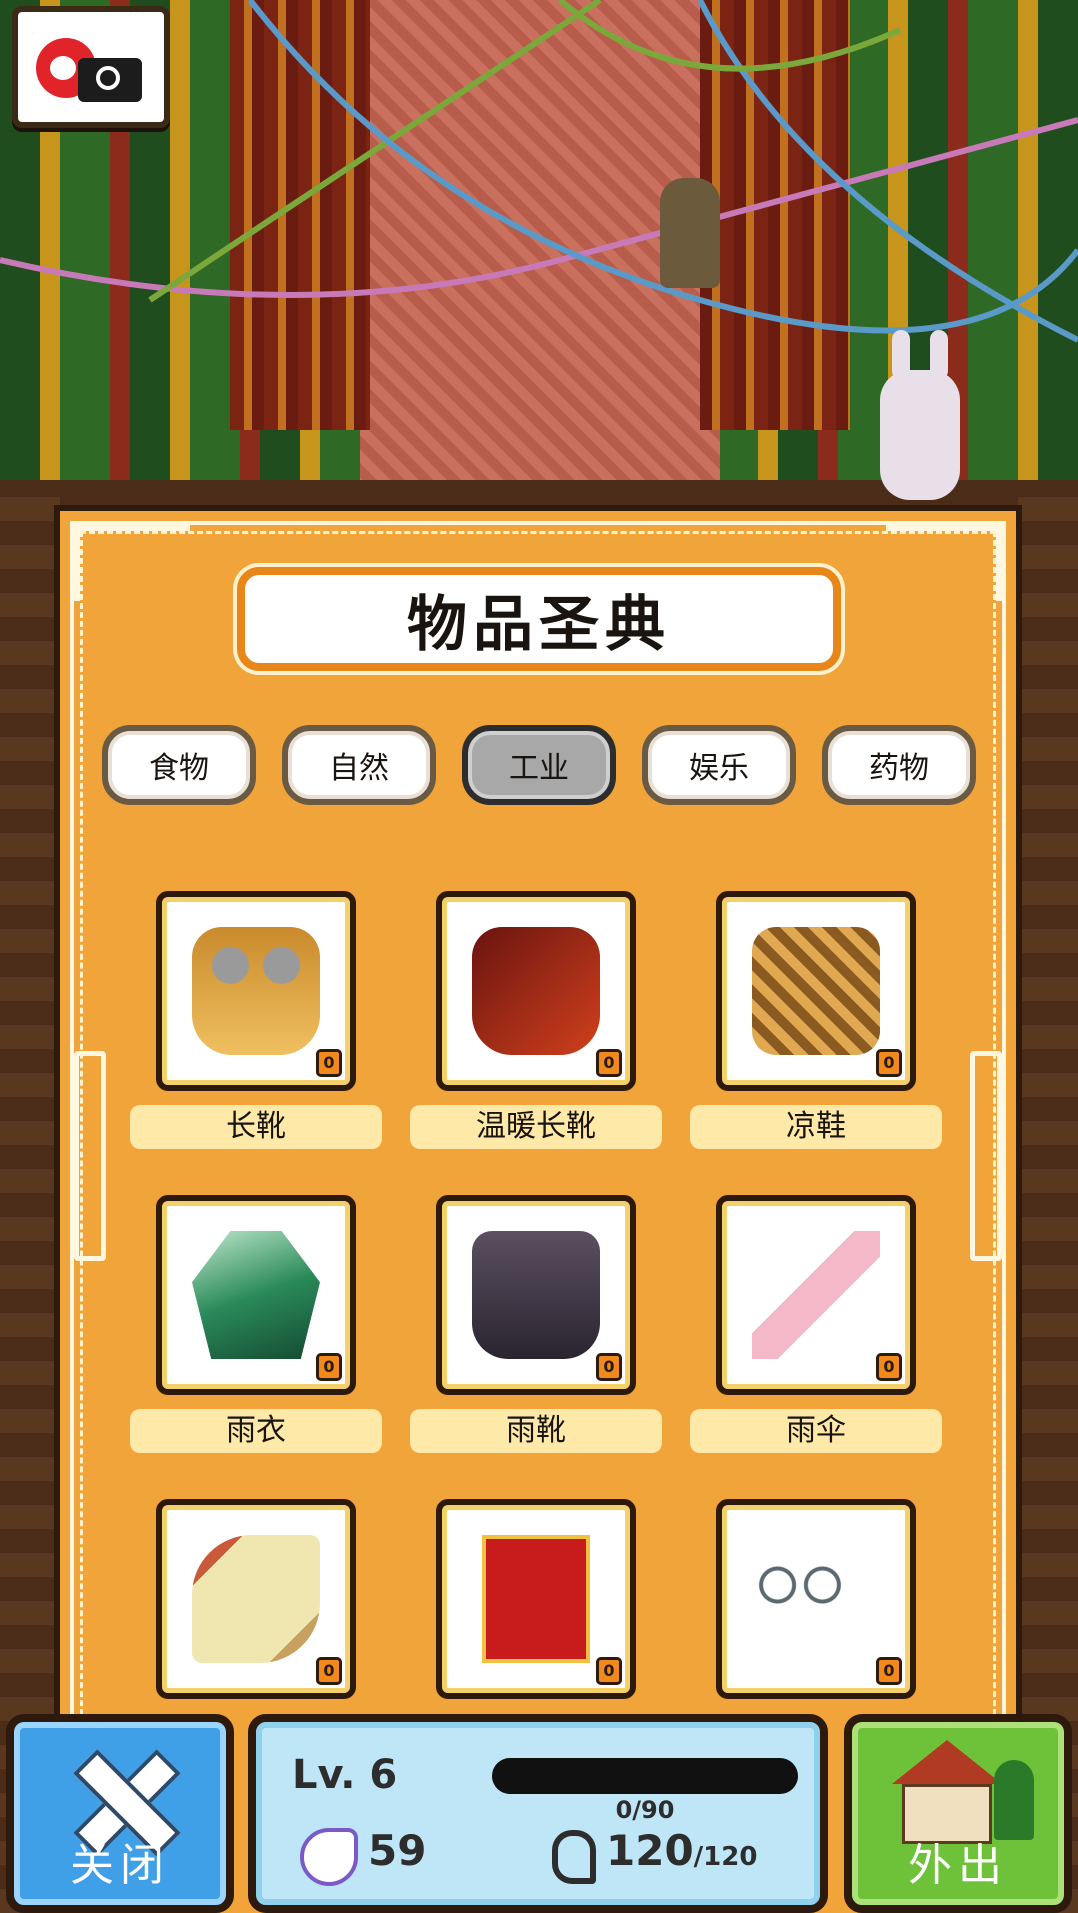 The width and height of the screenshot is (1078, 1913). I want to click on item-name: 雨伞, so click(816, 1431).